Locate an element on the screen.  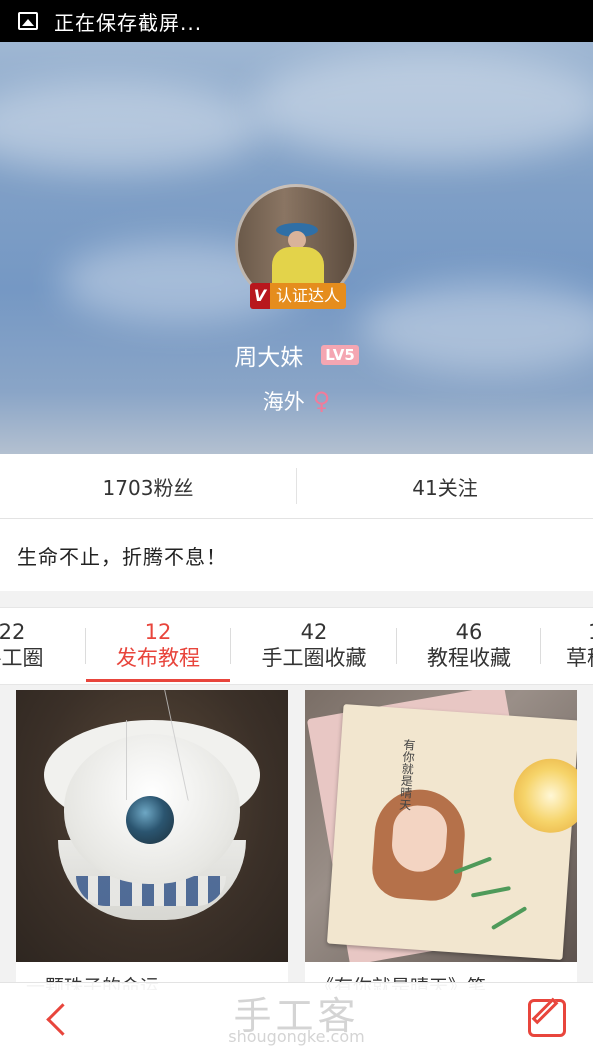
followers-stat: 1703粉丝 is located at coordinates (148, 486).